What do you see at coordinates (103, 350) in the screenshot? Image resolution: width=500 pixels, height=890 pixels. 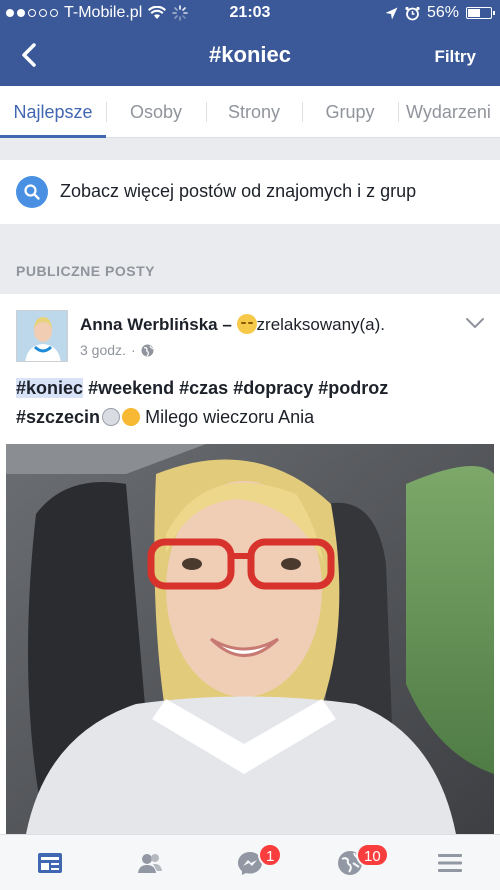 I see `post-time: 3 godz.` at bounding box center [103, 350].